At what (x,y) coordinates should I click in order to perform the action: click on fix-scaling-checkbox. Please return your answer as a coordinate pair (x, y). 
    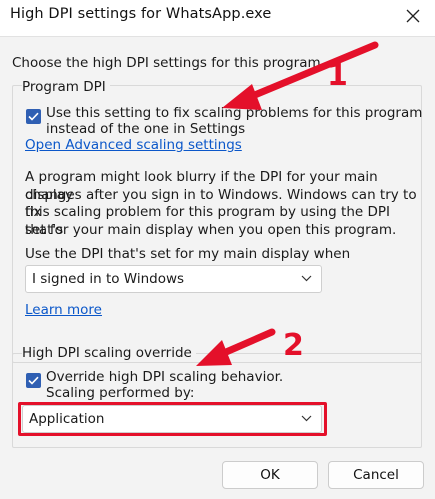
    Looking at the image, I should click on (33, 116).